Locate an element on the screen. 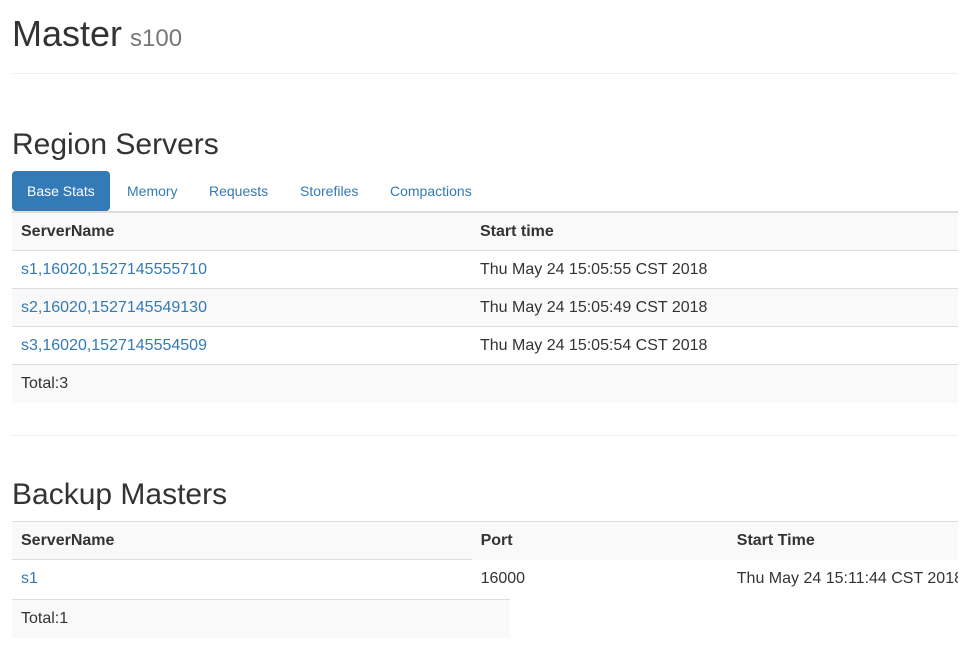 The width and height of the screenshot is (960, 659). start-time-cell: Thu May 24 15:05:55 CST 2018 is located at coordinates (714, 269).